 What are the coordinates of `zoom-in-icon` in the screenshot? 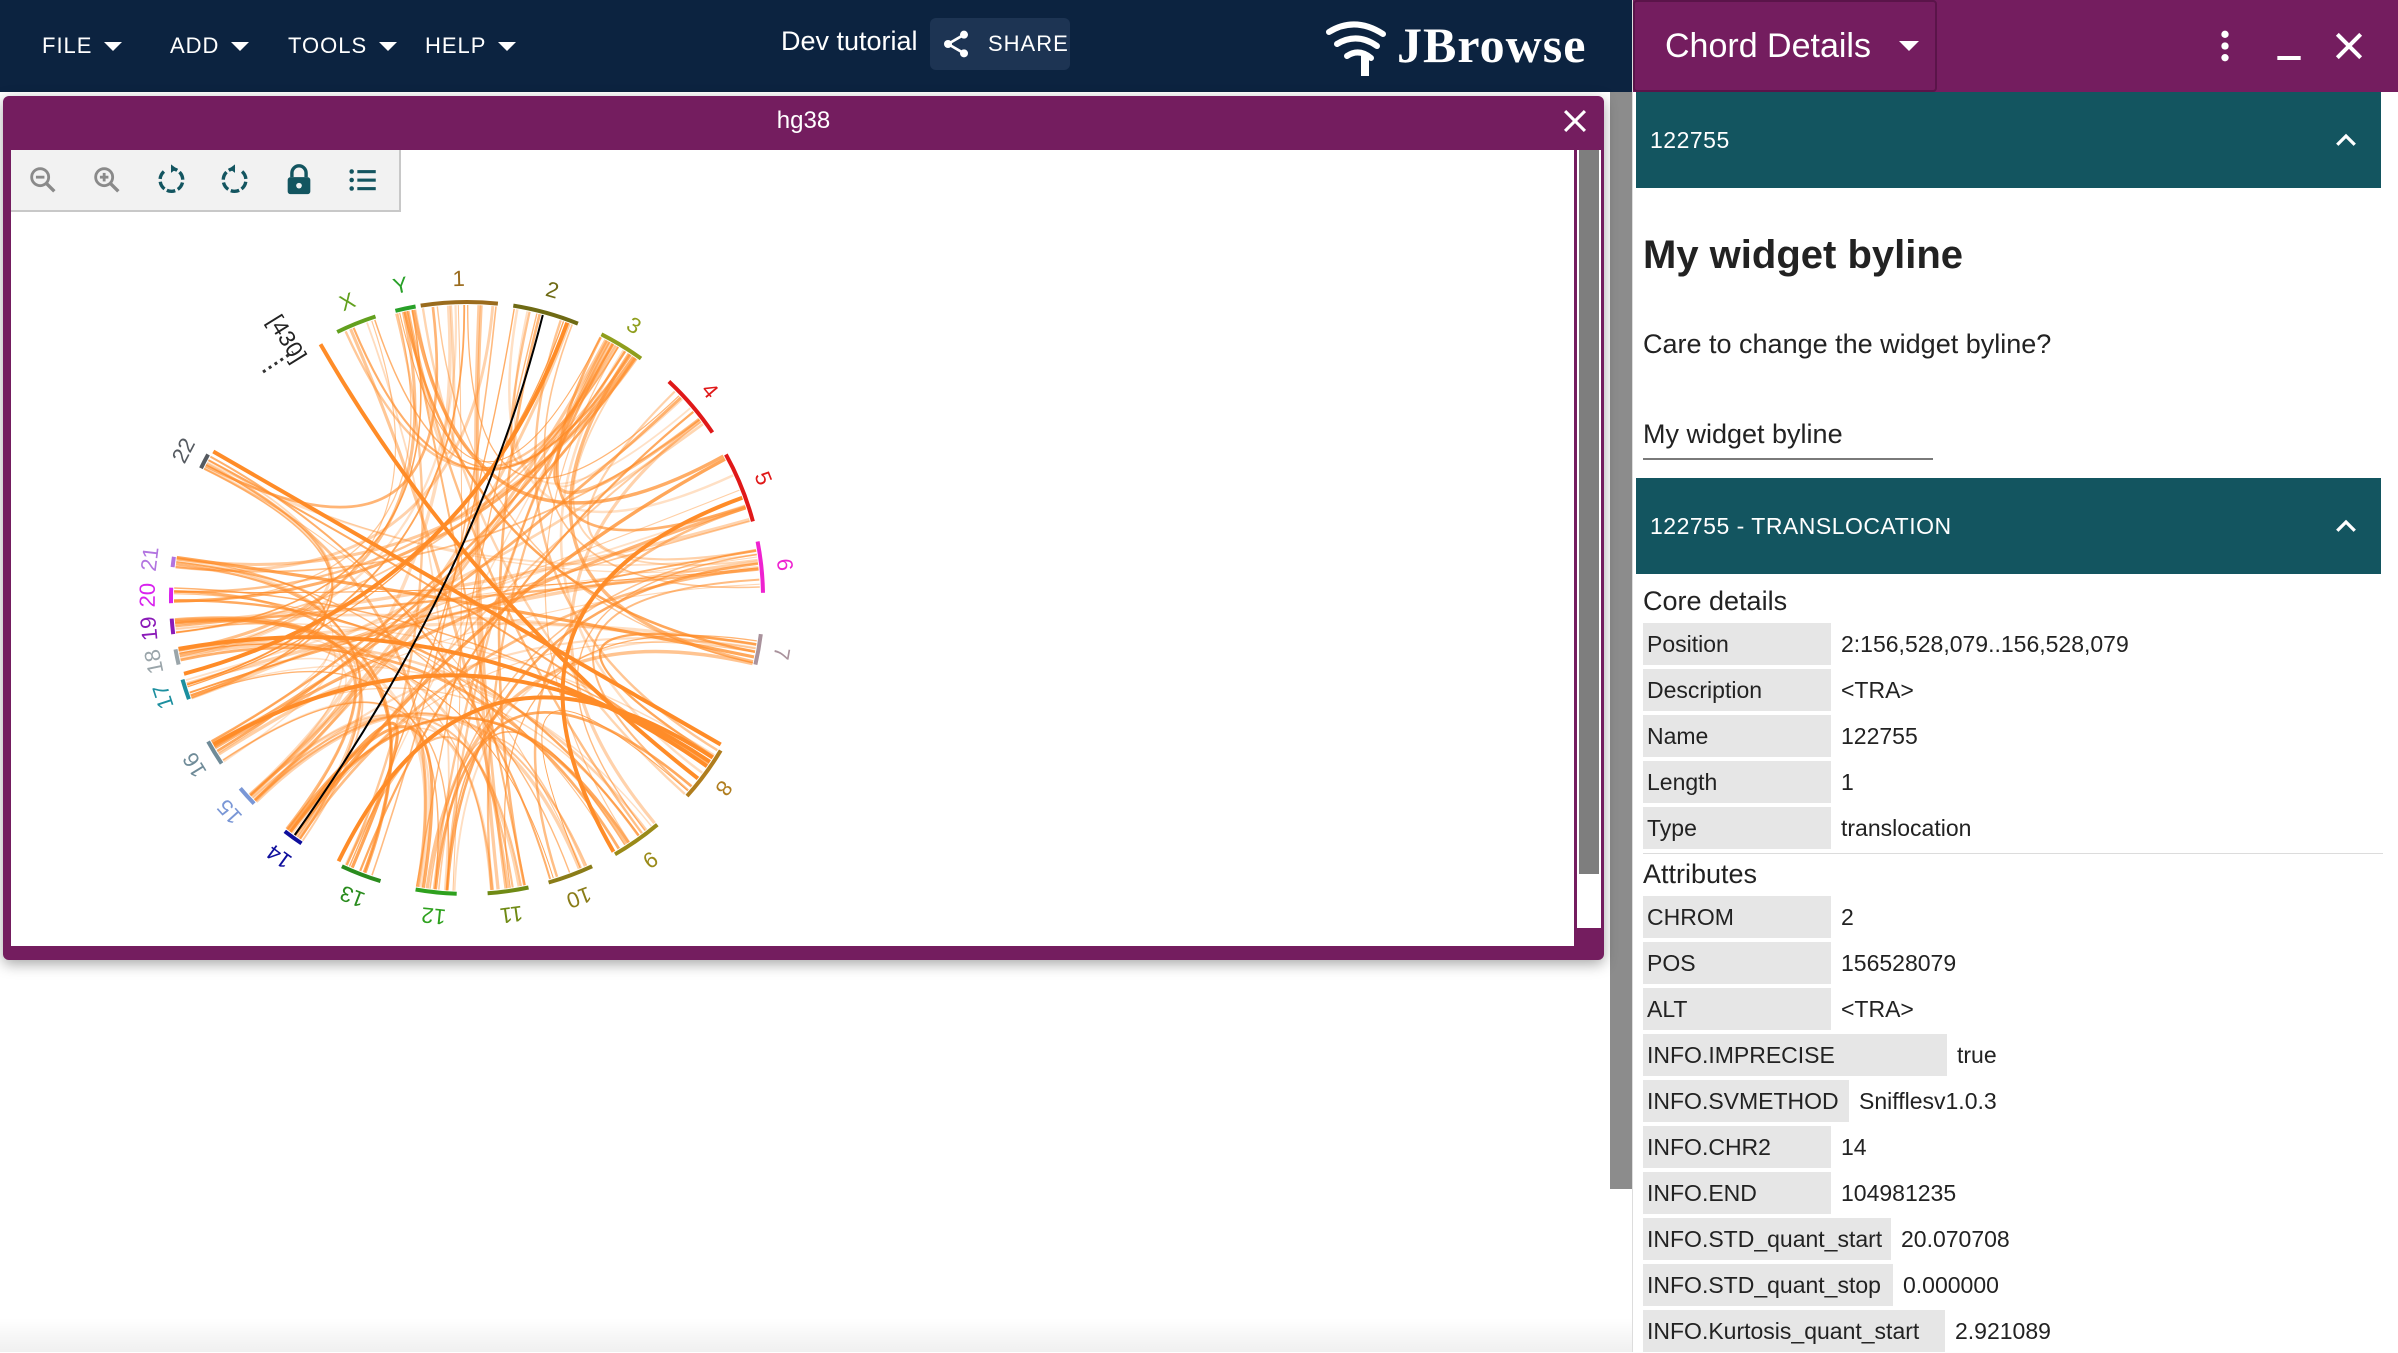 It's located at (107, 180).